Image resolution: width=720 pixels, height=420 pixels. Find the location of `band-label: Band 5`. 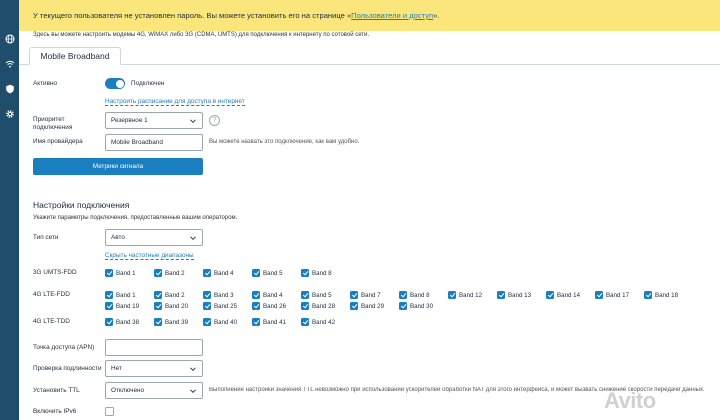

band-label: Band 5 is located at coordinates (273, 273).